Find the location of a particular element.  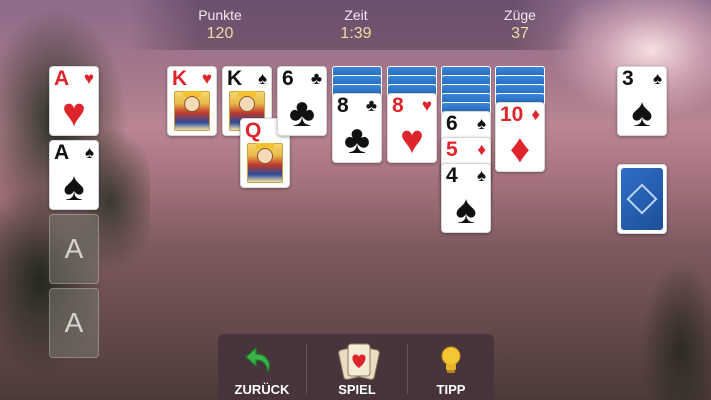

playing-card: K ♥ is located at coordinates (192, 101).